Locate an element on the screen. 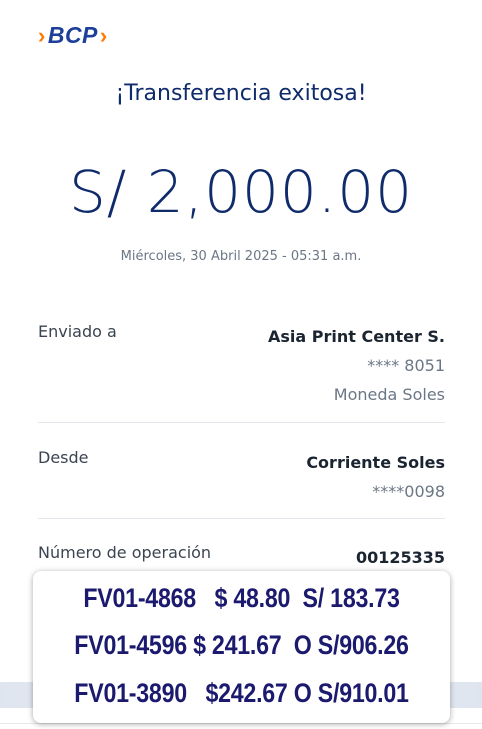 The width and height of the screenshot is (482, 729). recipient-name: Asia Print Center S. is located at coordinates (356, 336).